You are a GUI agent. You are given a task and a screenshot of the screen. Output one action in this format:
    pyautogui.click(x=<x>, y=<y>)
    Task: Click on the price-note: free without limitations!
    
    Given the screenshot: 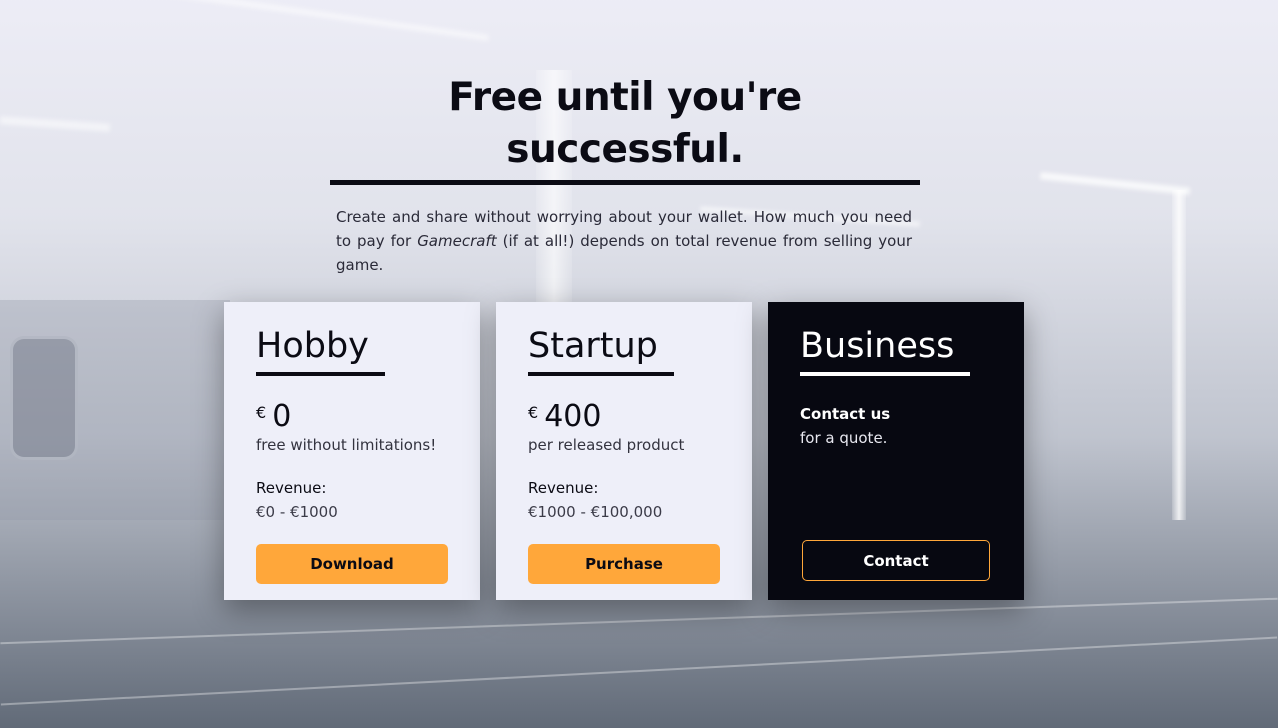 What is the action you would take?
    pyautogui.click(x=346, y=445)
    